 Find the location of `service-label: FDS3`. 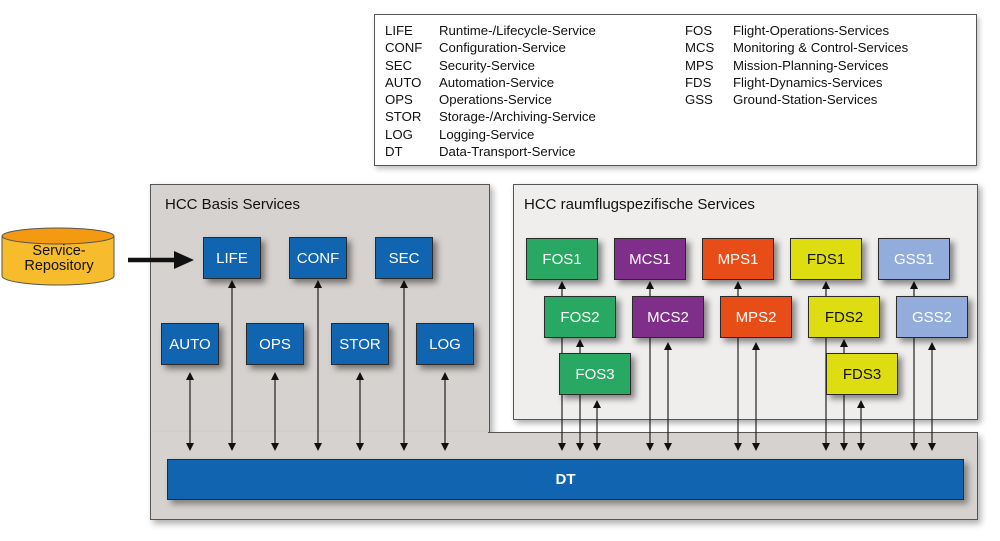

service-label: FDS3 is located at coordinates (862, 374).